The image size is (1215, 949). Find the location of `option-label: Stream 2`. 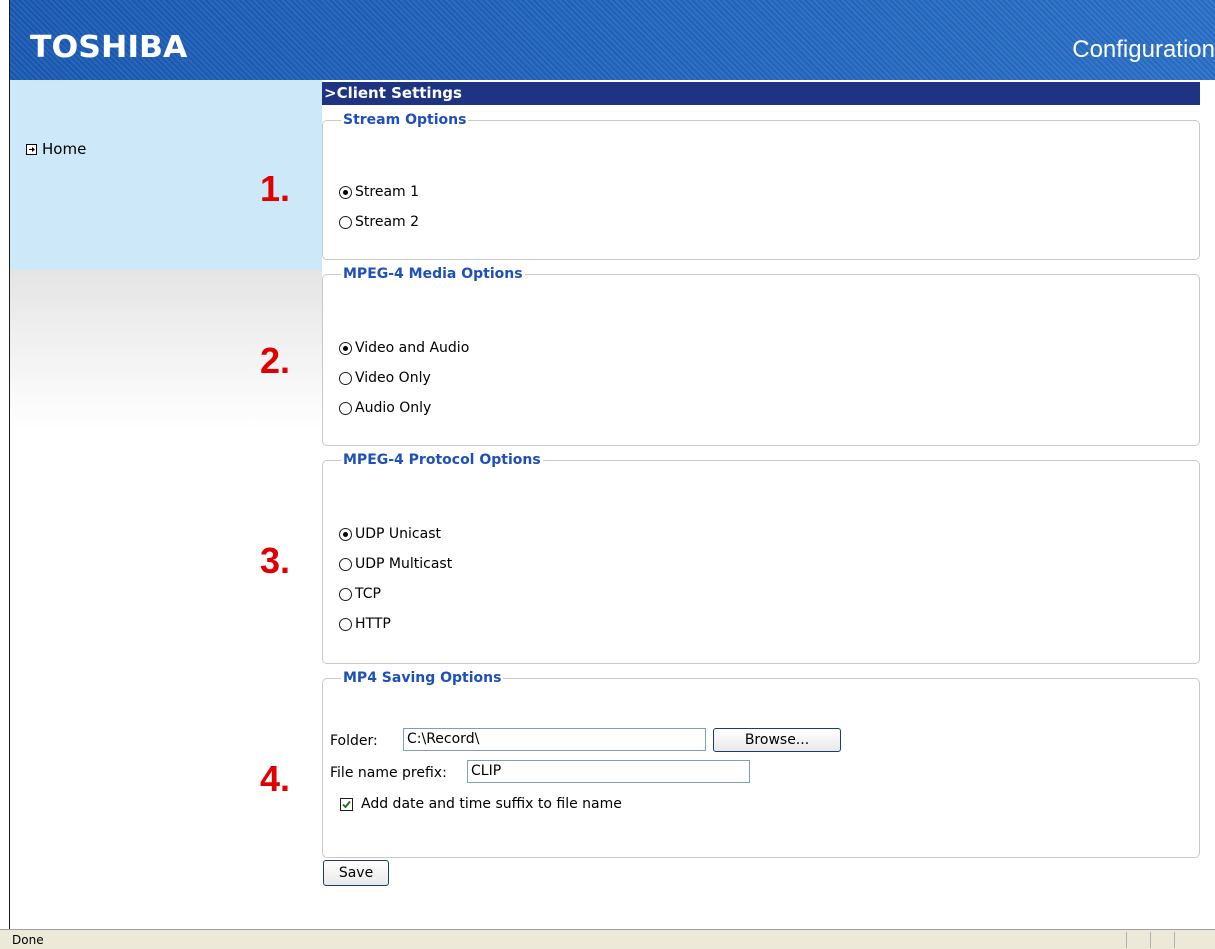

option-label: Stream 2 is located at coordinates (387, 222).